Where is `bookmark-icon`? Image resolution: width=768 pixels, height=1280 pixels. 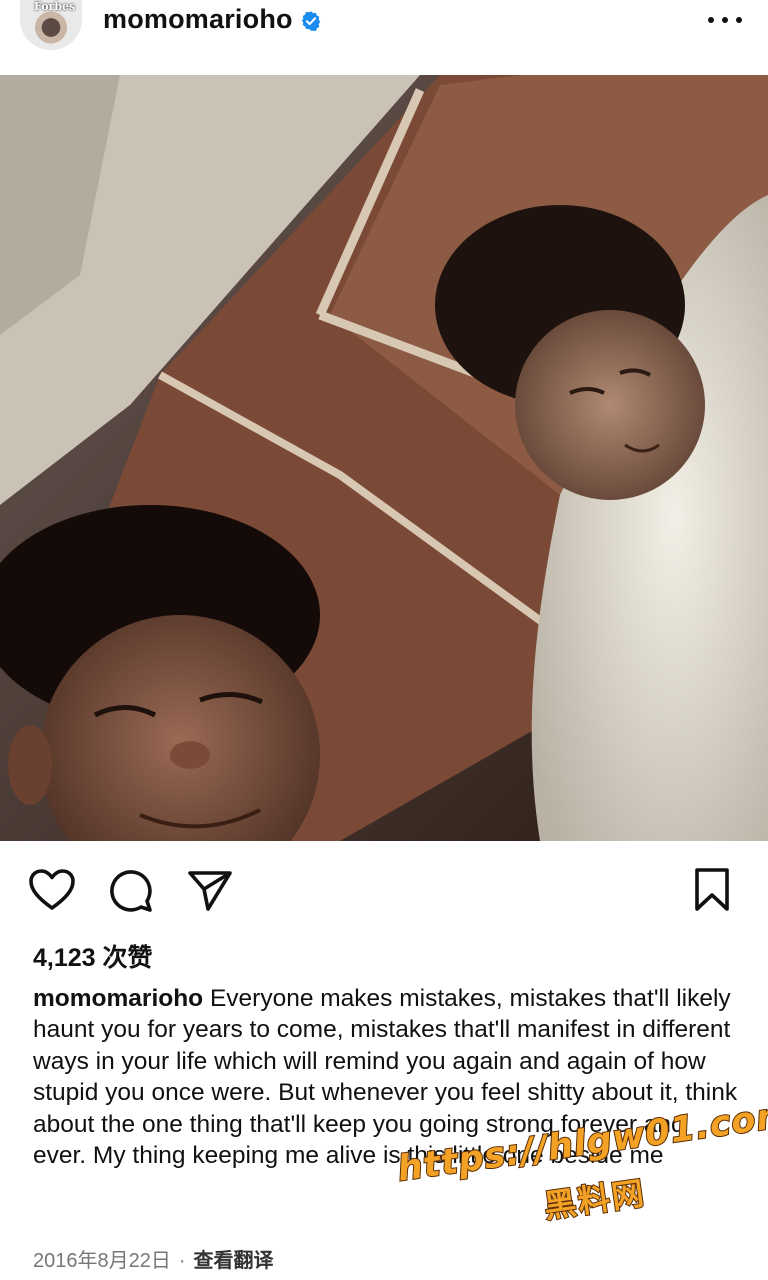
bookmark-icon is located at coordinates (712, 890).